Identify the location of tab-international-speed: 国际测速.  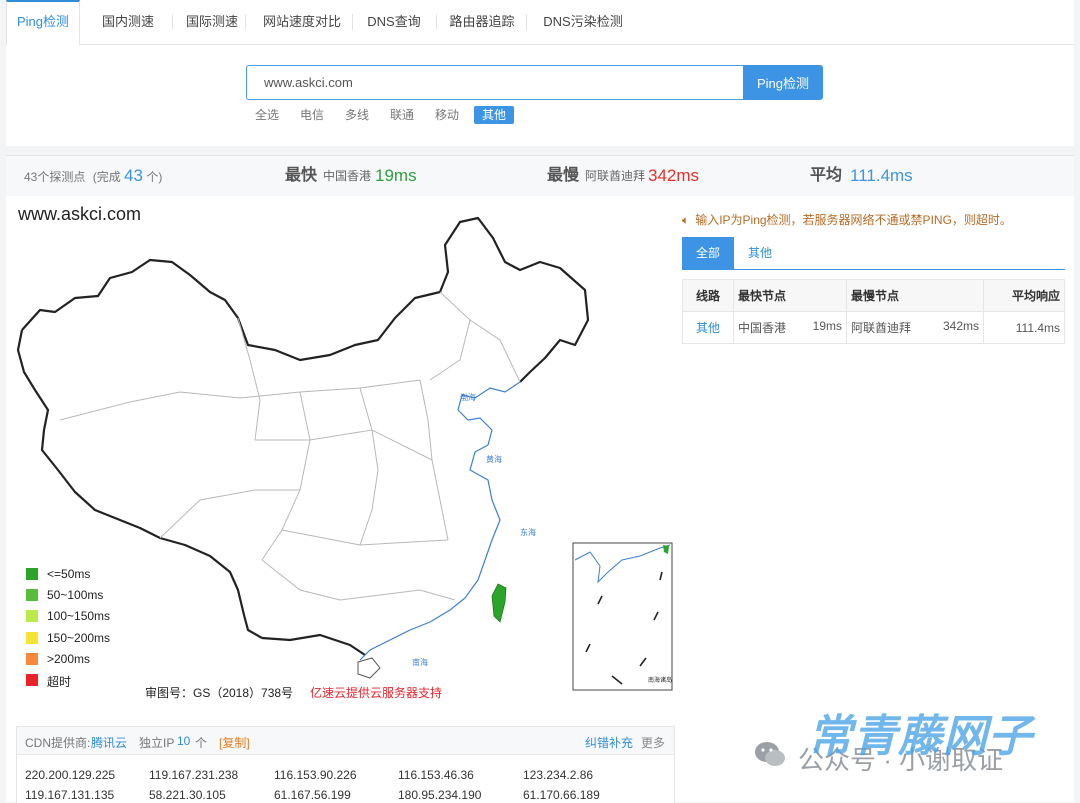
(212, 22).